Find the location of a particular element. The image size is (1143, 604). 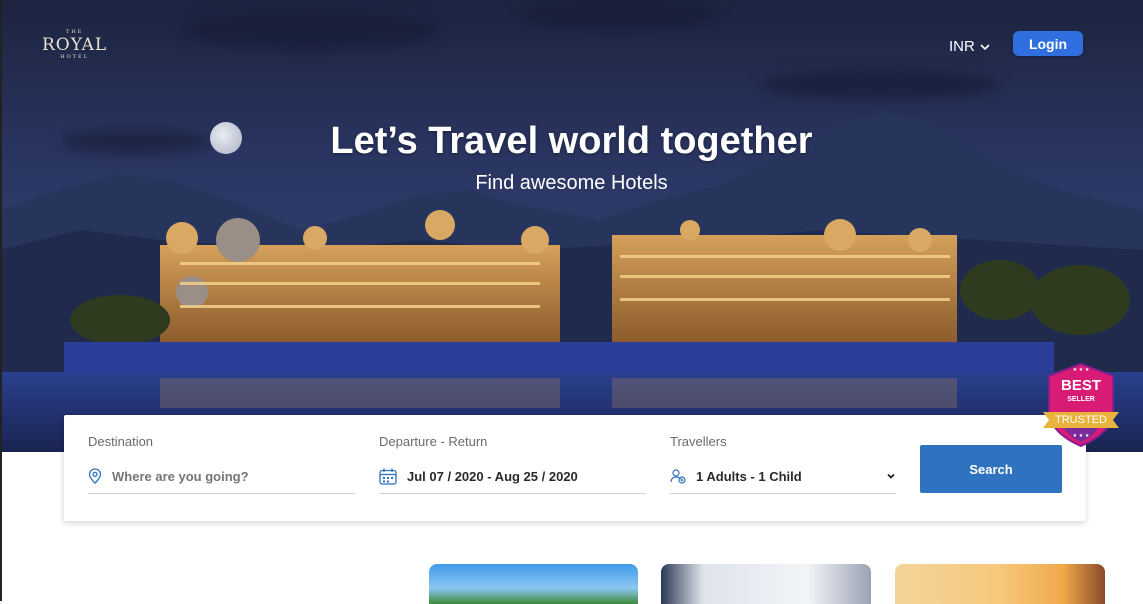

users-icon is located at coordinates (678, 476).